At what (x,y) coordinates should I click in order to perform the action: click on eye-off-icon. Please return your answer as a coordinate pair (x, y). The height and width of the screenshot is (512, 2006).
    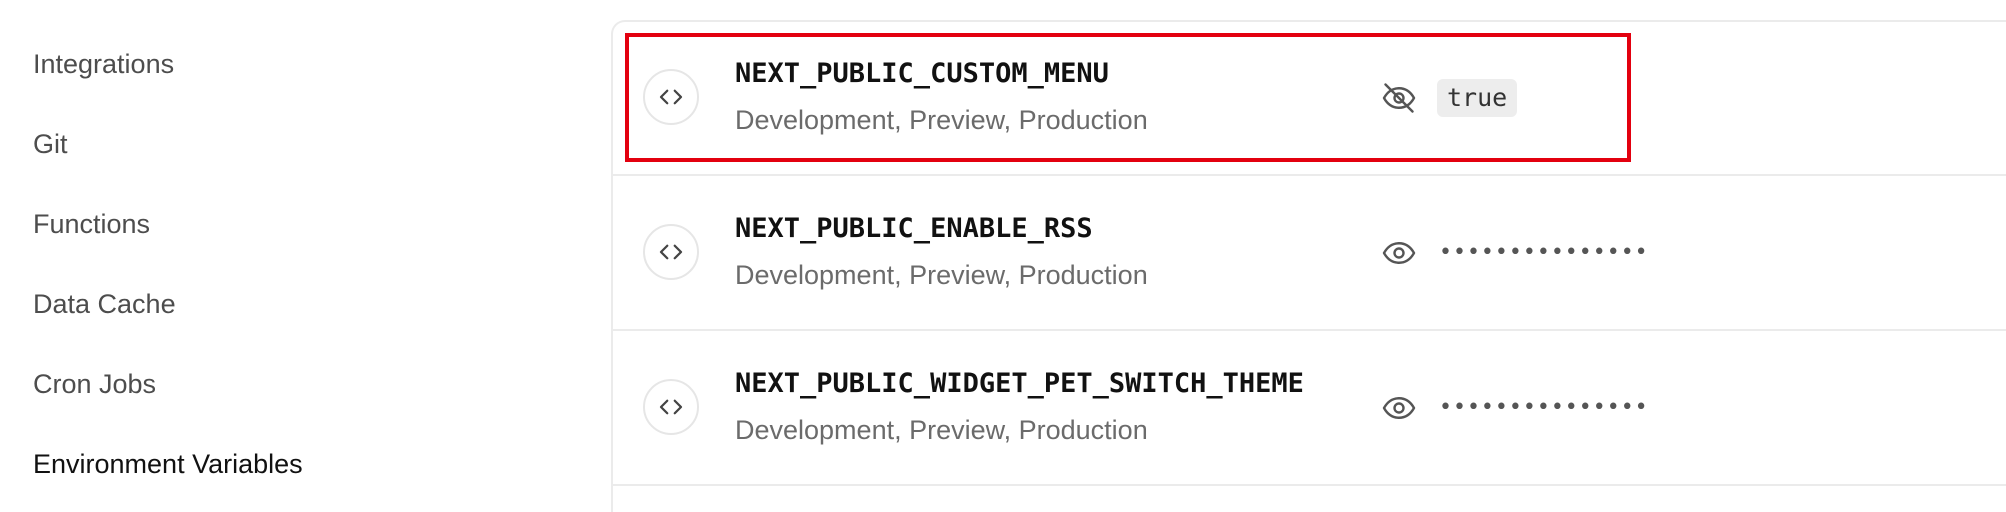
    Looking at the image, I should click on (1399, 98).